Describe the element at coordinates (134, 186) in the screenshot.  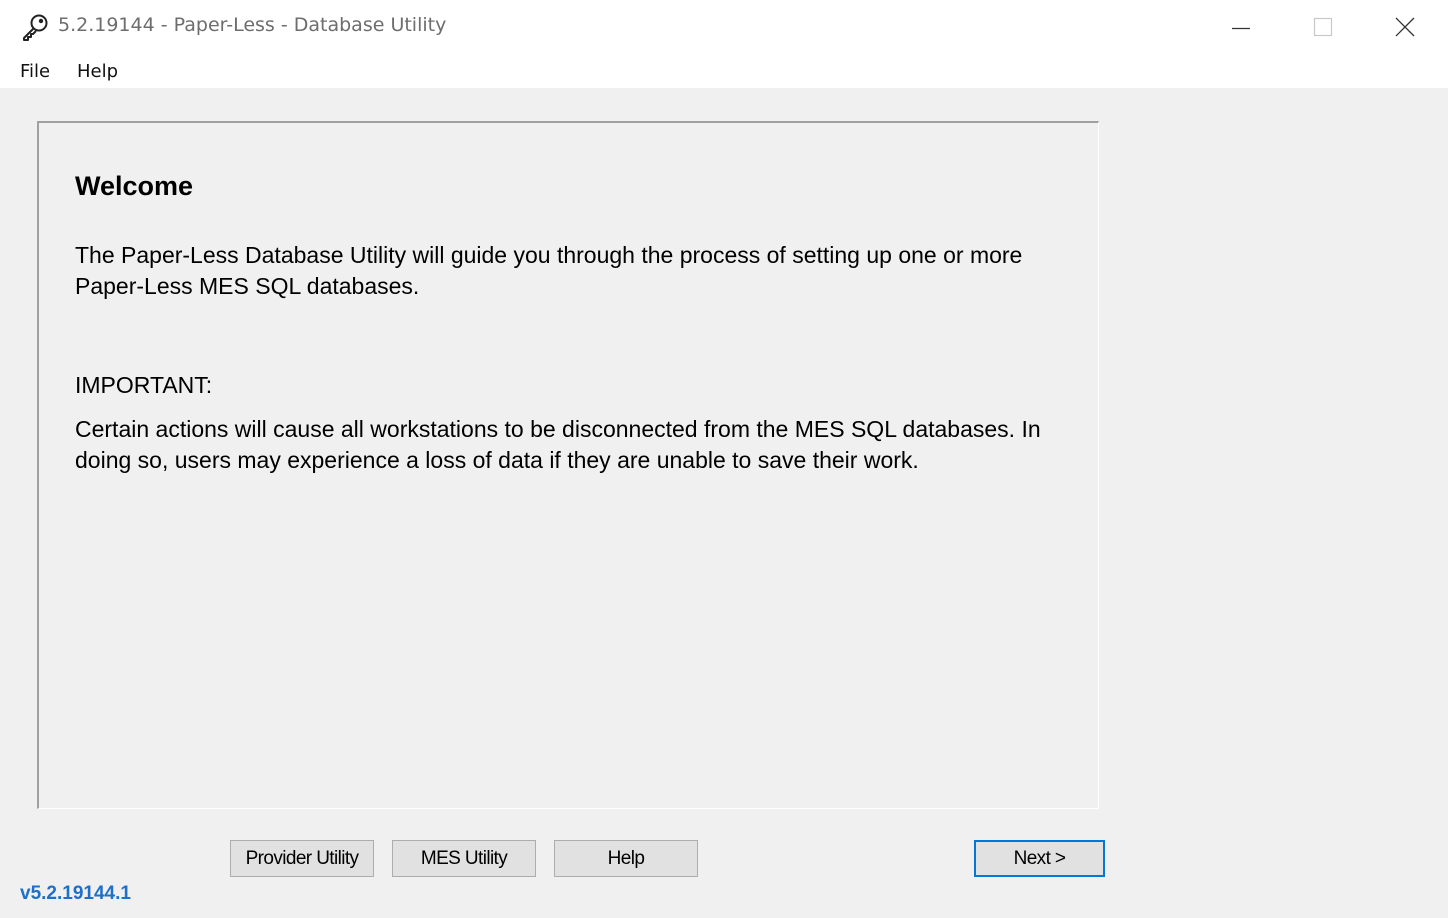
I see `welcome-heading: Welcome` at that location.